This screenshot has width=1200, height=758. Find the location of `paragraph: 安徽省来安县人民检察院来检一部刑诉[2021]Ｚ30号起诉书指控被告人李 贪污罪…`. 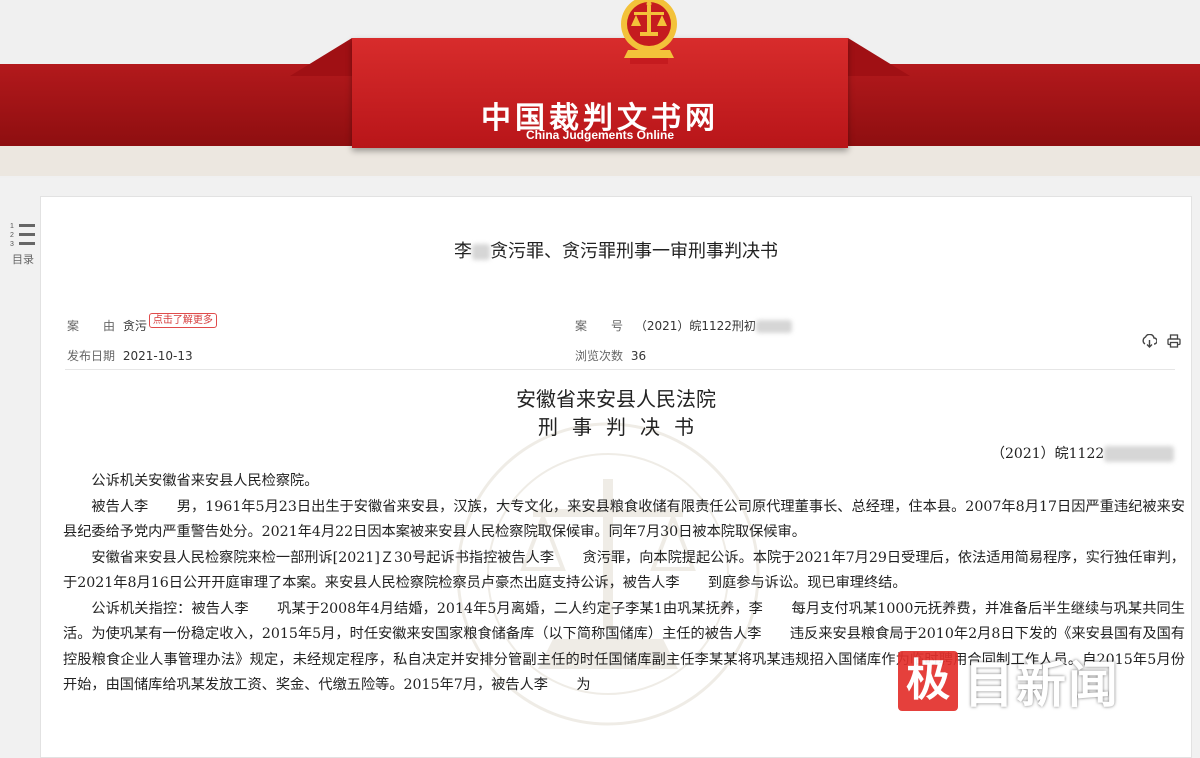

paragraph: 安徽省来安县人民检察院来检一部刑诉[2021]Ｚ30号起诉书指控被告人李 贪污罪… is located at coordinates (624, 570).